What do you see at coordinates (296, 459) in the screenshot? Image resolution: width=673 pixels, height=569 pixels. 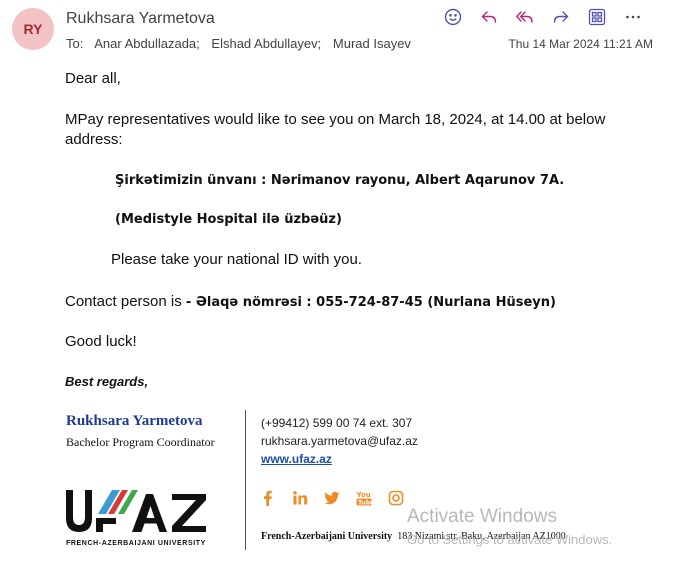 I see `website-link: www.ufaz.az` at bounding box center [296, 459].